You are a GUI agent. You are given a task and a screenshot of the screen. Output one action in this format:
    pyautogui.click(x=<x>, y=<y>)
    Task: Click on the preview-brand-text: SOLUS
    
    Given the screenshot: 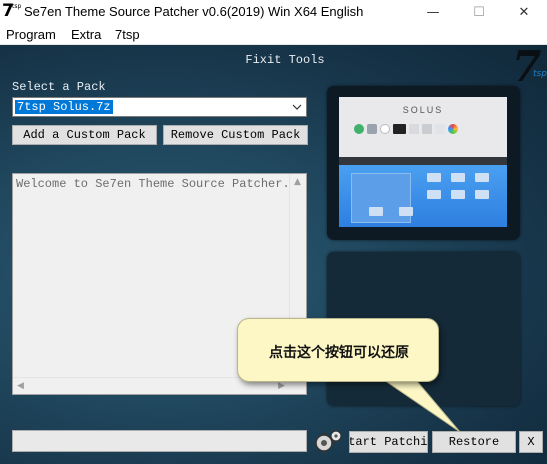 What is the action you would take?
    pyautogui.click(x=423, y=110)
    